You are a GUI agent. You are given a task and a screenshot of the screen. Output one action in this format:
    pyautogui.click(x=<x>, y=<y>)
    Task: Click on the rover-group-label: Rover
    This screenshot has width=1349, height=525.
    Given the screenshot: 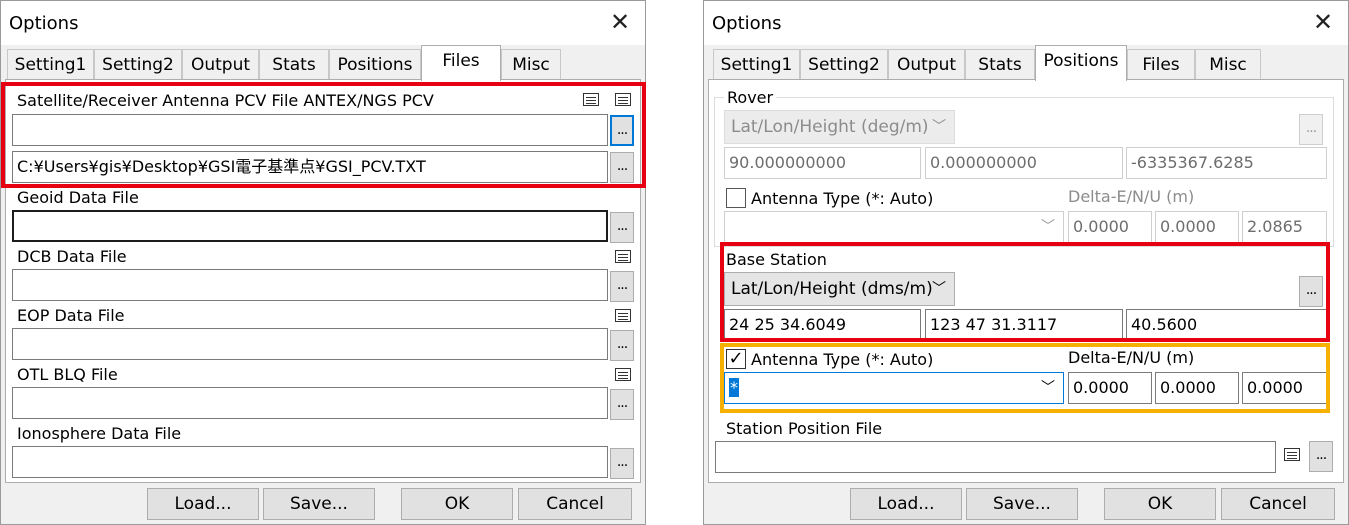 What is the action you would take?
    pyautogui.click(x=750, y=97)
    